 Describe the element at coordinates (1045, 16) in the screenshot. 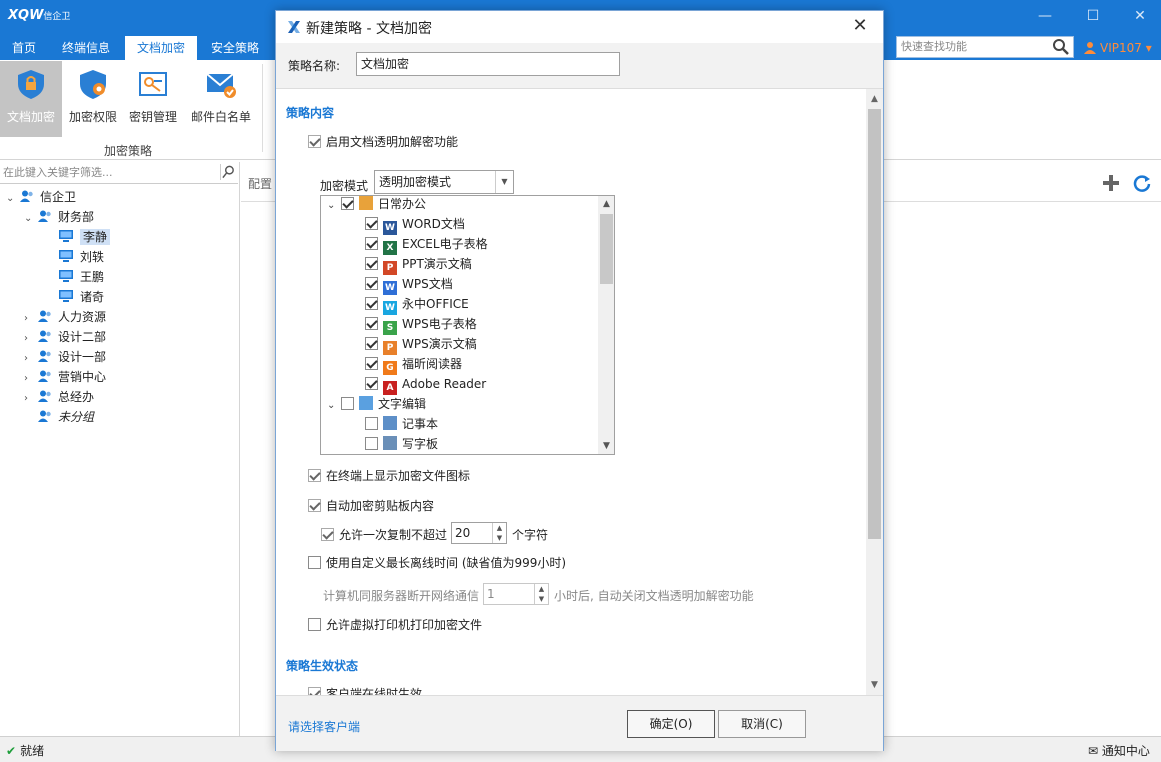

I see `minimize-button: —` at that location.